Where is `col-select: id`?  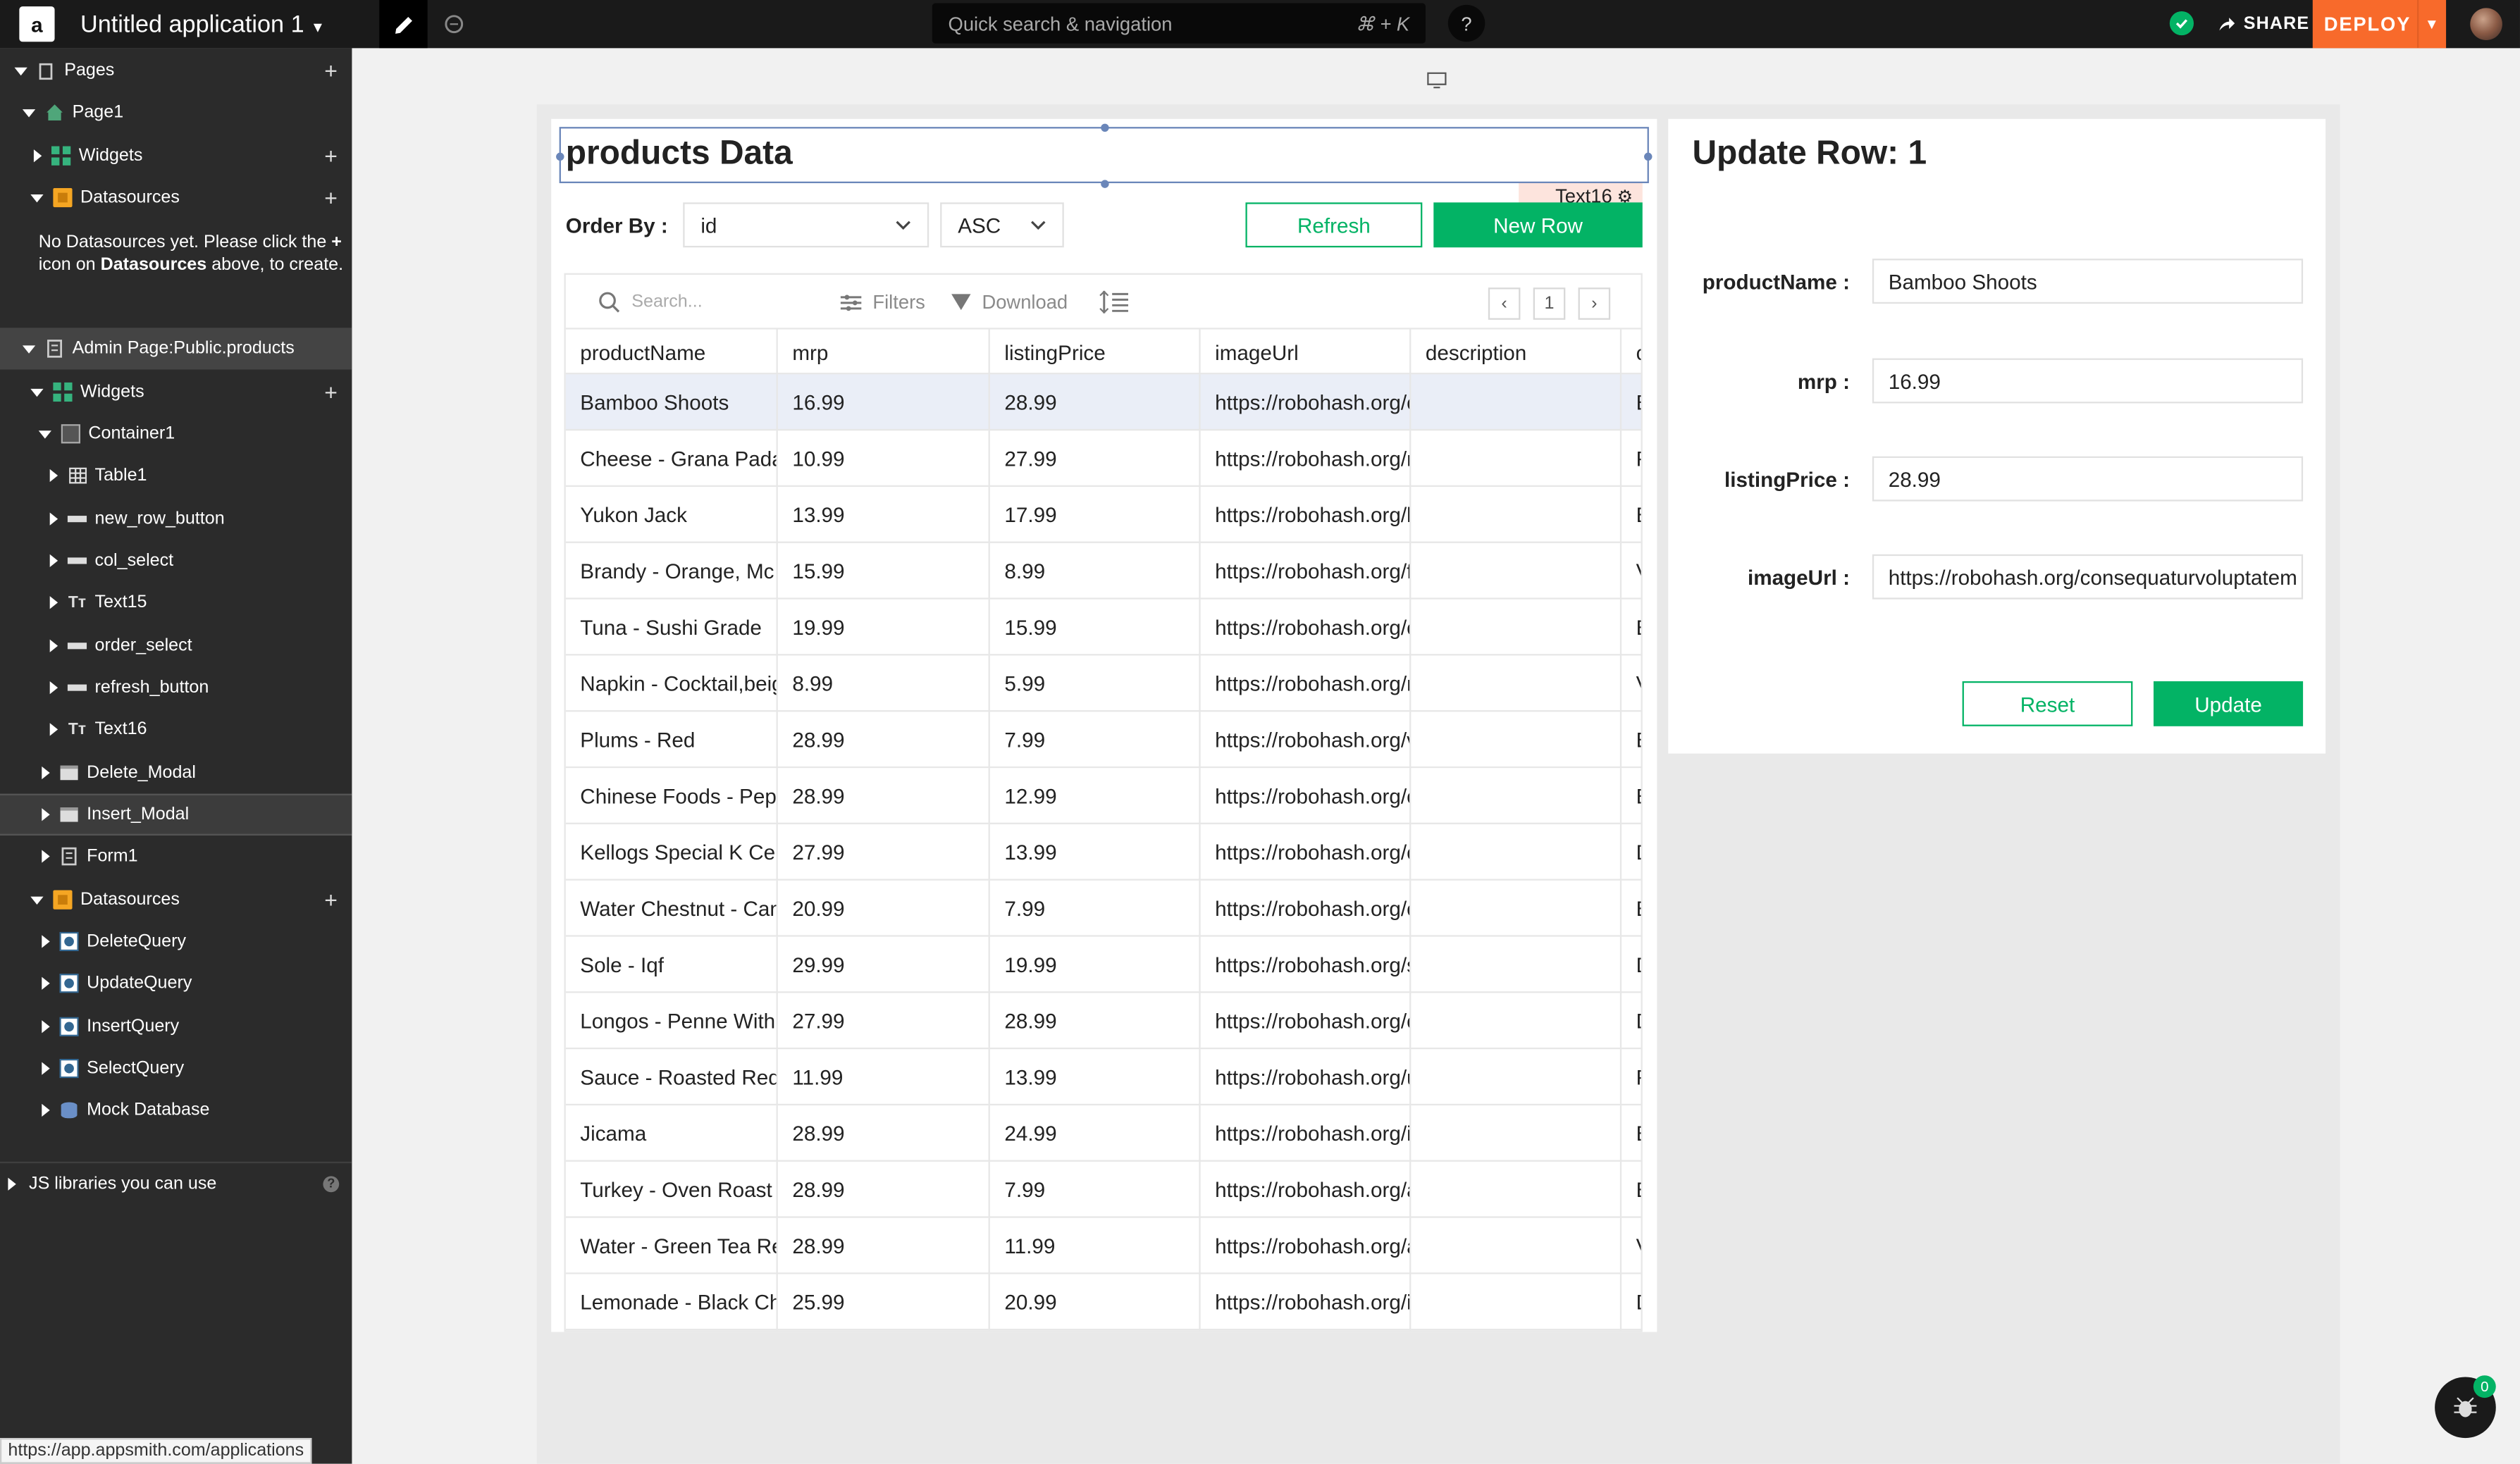 col-select: id is located at coordinates (806, 225).